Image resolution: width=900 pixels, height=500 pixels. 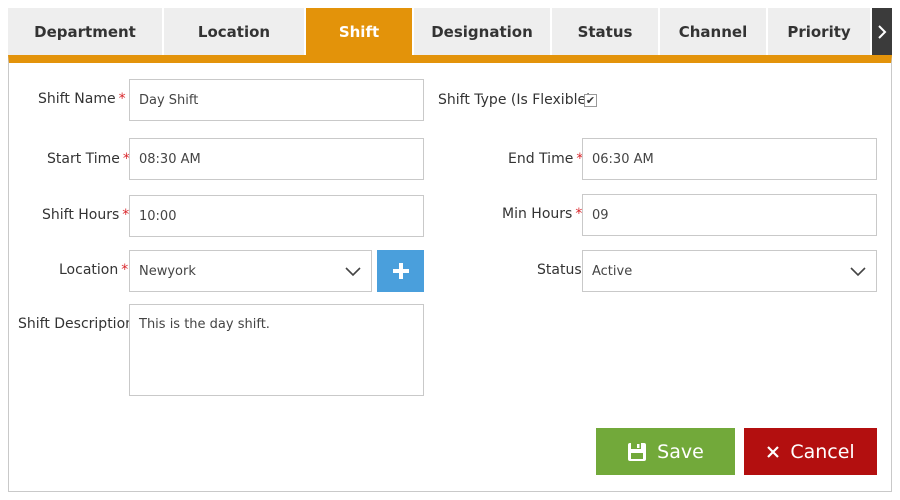 I want to click on location-select: Newyork, so click(x=250, y=271).